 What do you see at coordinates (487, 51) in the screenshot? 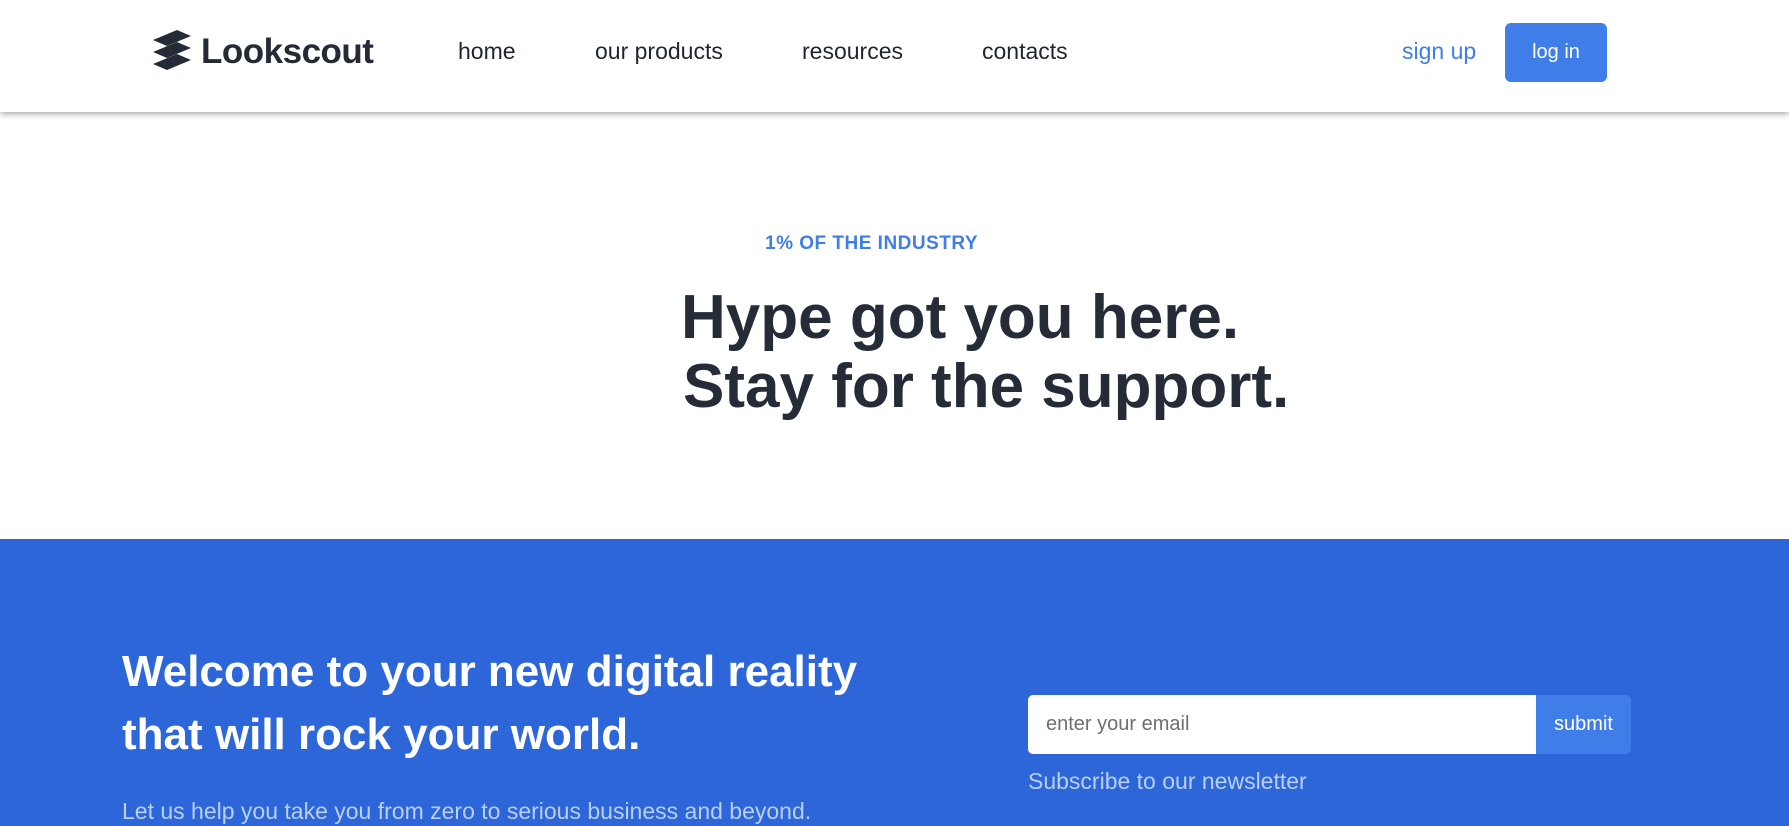
I see `nav-home: home` at bounding box center [487, 51].